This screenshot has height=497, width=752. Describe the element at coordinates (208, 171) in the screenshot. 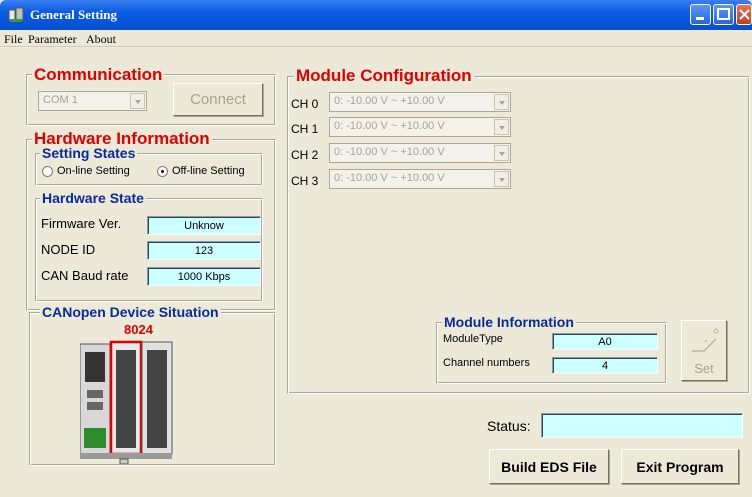

I see `offline-setting-label: Off-line Setting` at that location.